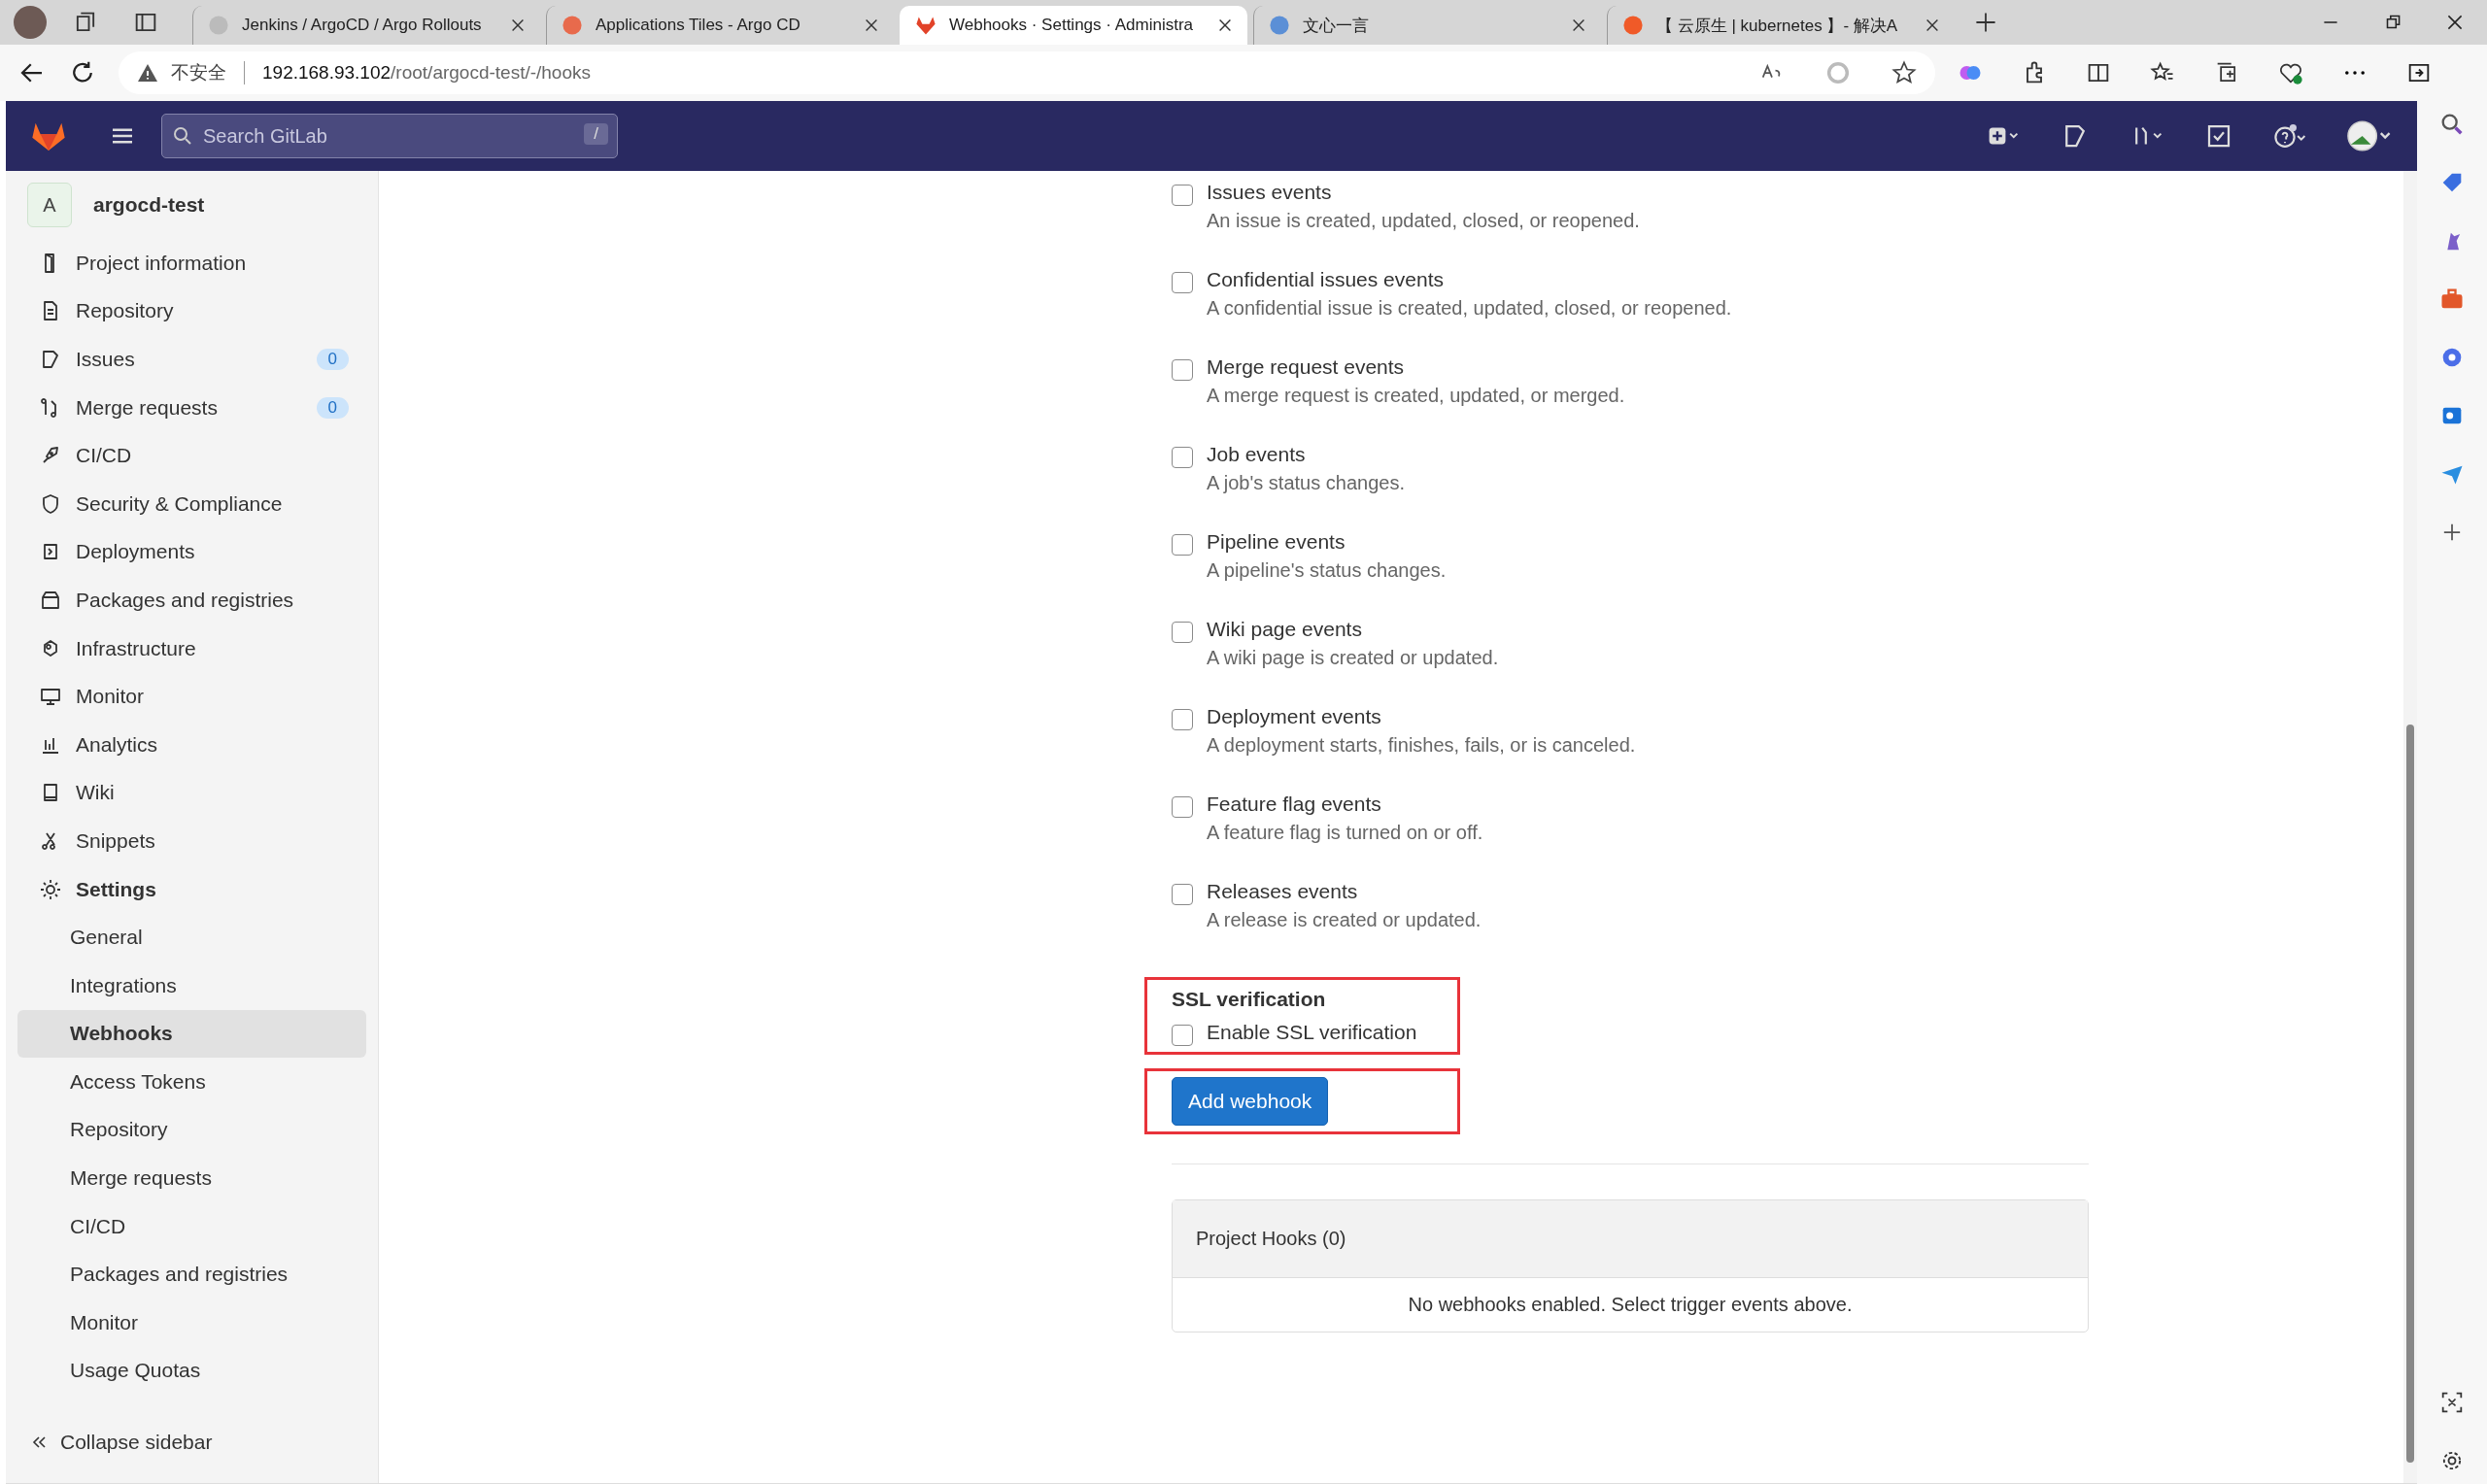 The image size is (2487, 1484). Describe the element at coordinates (191, 407) in the screenshot. I see `sidebar-item: Merge requests 0` at that location.